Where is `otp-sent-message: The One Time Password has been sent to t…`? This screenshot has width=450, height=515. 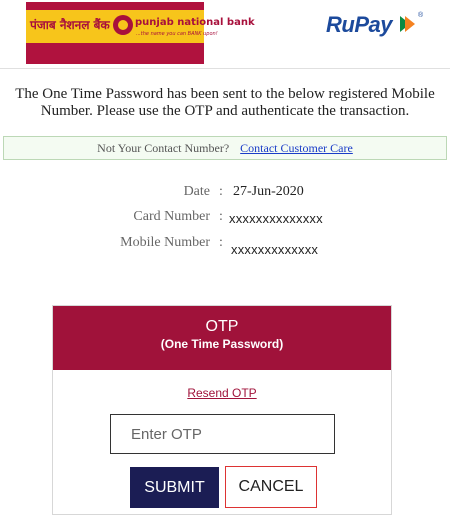
otp-sent-message: The One Time Password has been sent to t… is located at coordinates (225, 102).